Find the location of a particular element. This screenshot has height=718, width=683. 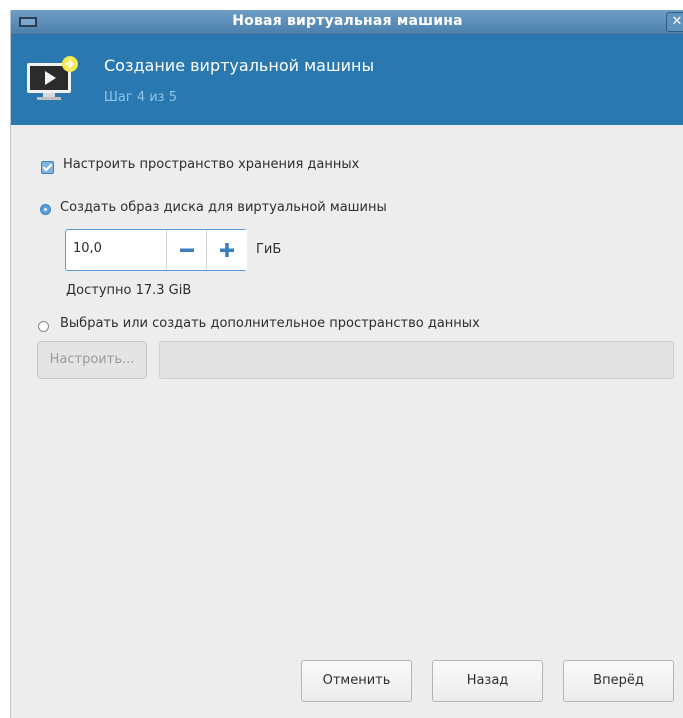

increase-button is located at coordinates (226, 250).